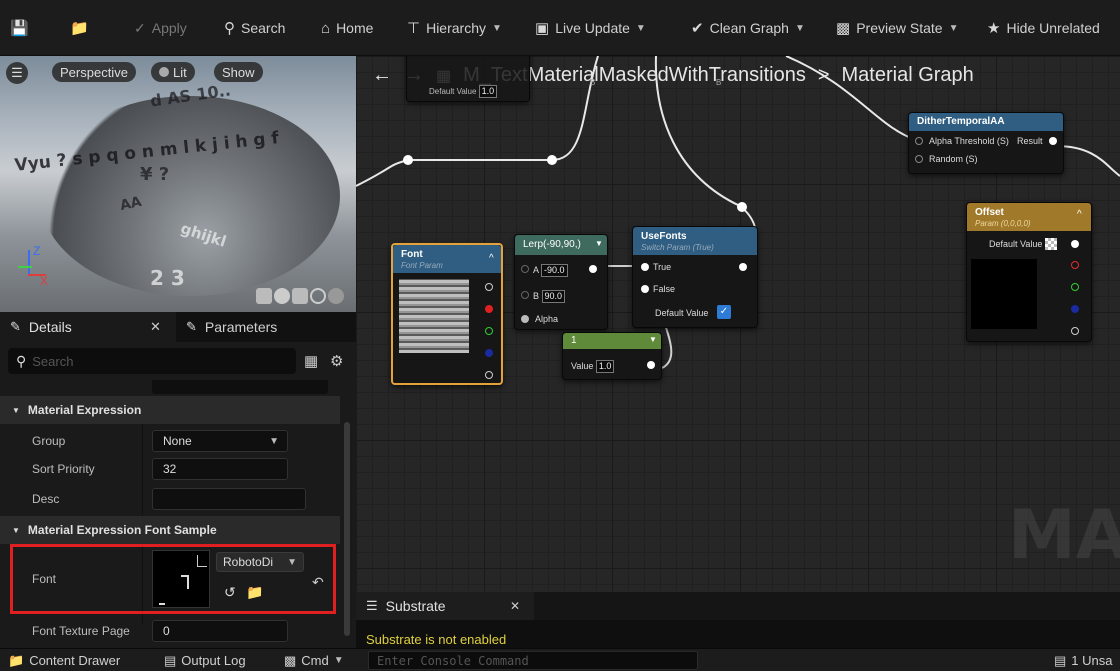  Describe the element at coordinates (1029, 272) in the screenshot. I see `offset-param-node: Offset Param (0,0,0,0) ^ Default Value` at that location.